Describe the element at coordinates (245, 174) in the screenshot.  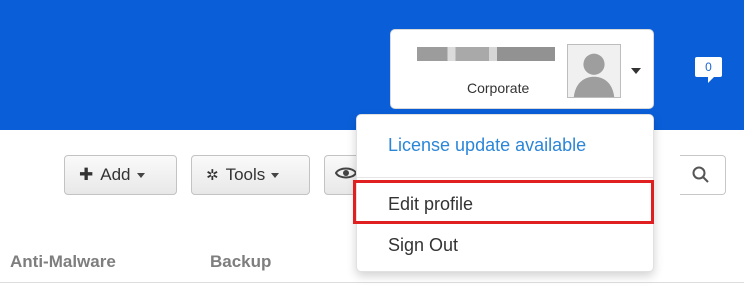
I see `tools-label: Tools` at that location.